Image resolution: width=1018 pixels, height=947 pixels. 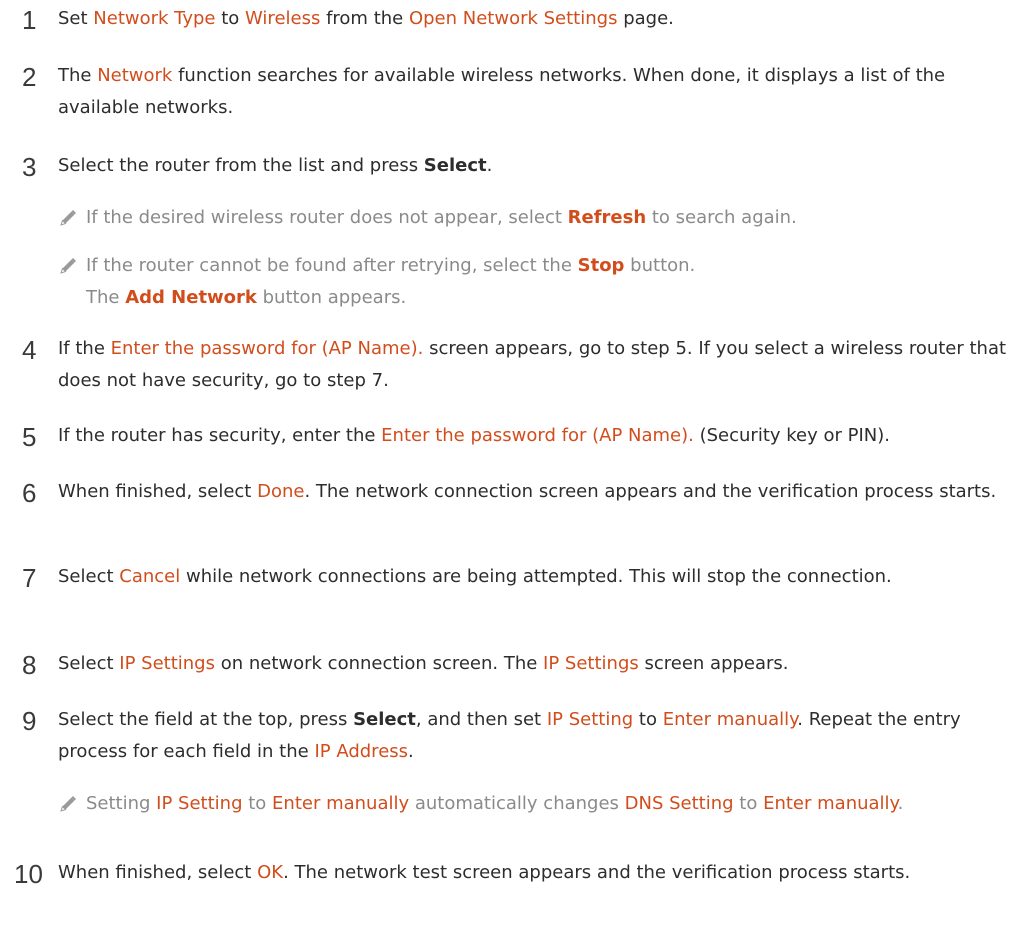 What do you see at coordinates (513, 18) in the screenshot?
I see `highlight-term: Open Network Settings` at bounding box center [513, 18].